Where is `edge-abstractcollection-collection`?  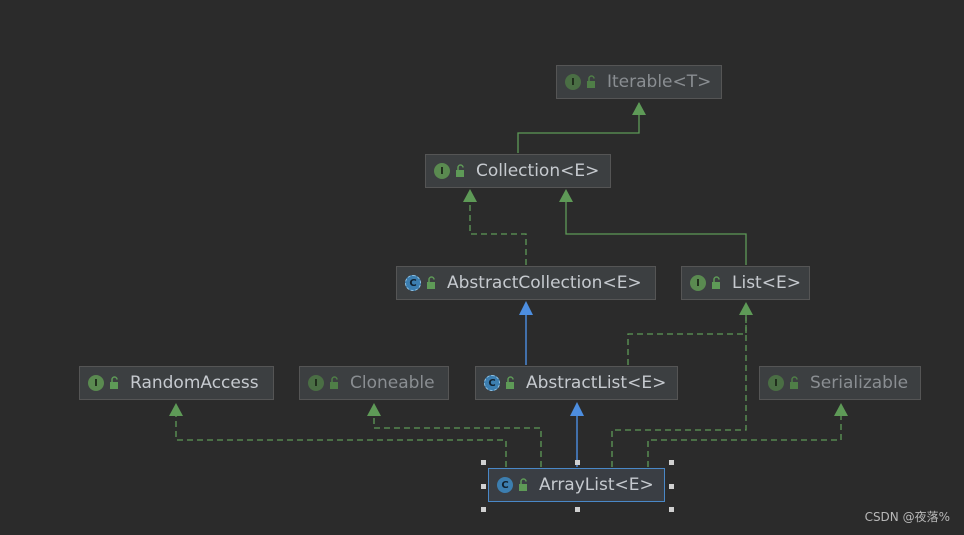 edge-abstractcollection-collection is located at coordinates (498, 233).